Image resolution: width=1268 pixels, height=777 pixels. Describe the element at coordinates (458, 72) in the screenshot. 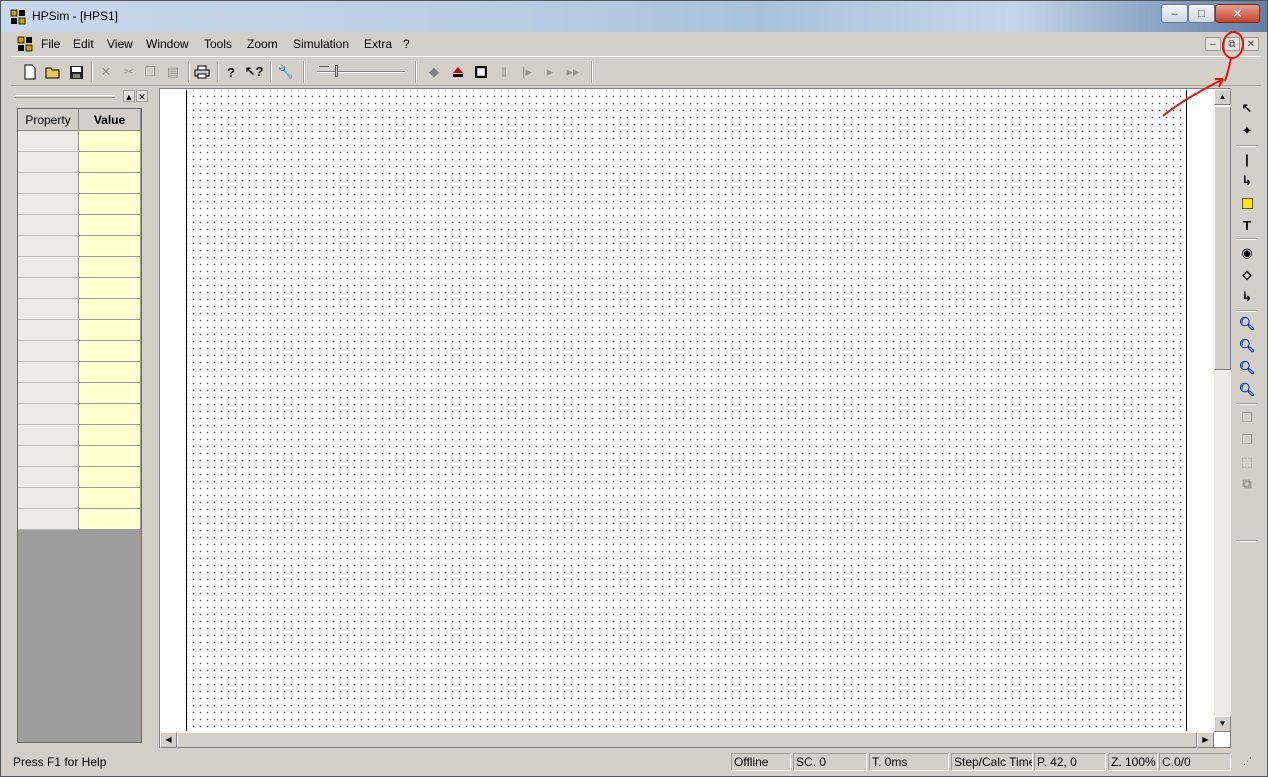

I see `eject-button` at that location.